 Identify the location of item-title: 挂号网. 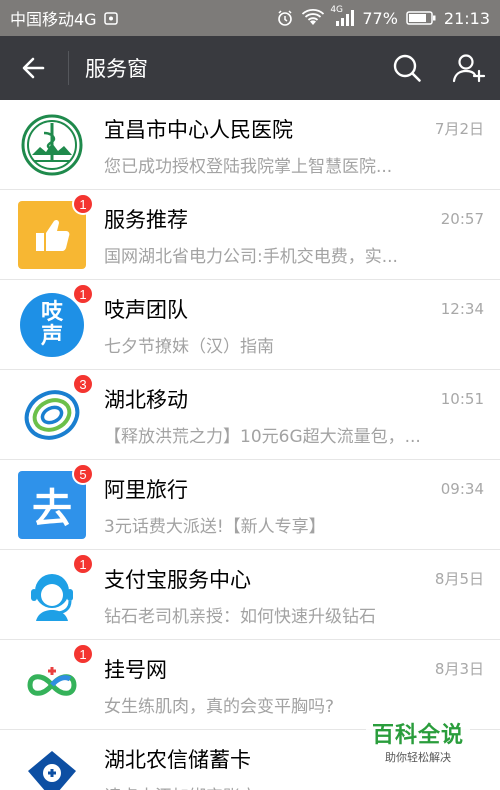
(135, 669).